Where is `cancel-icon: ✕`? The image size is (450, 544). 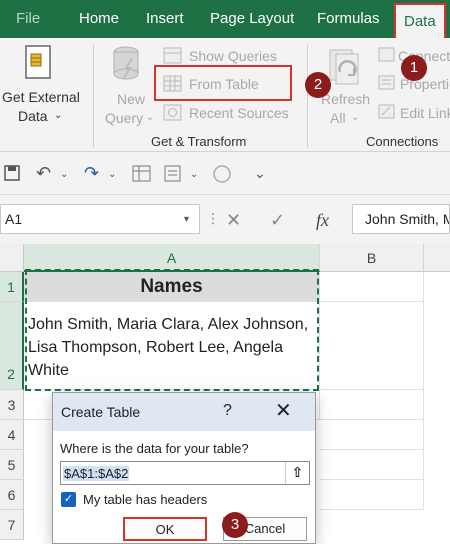 cancel-icon: ✕ is located at coordinates (233, 220).